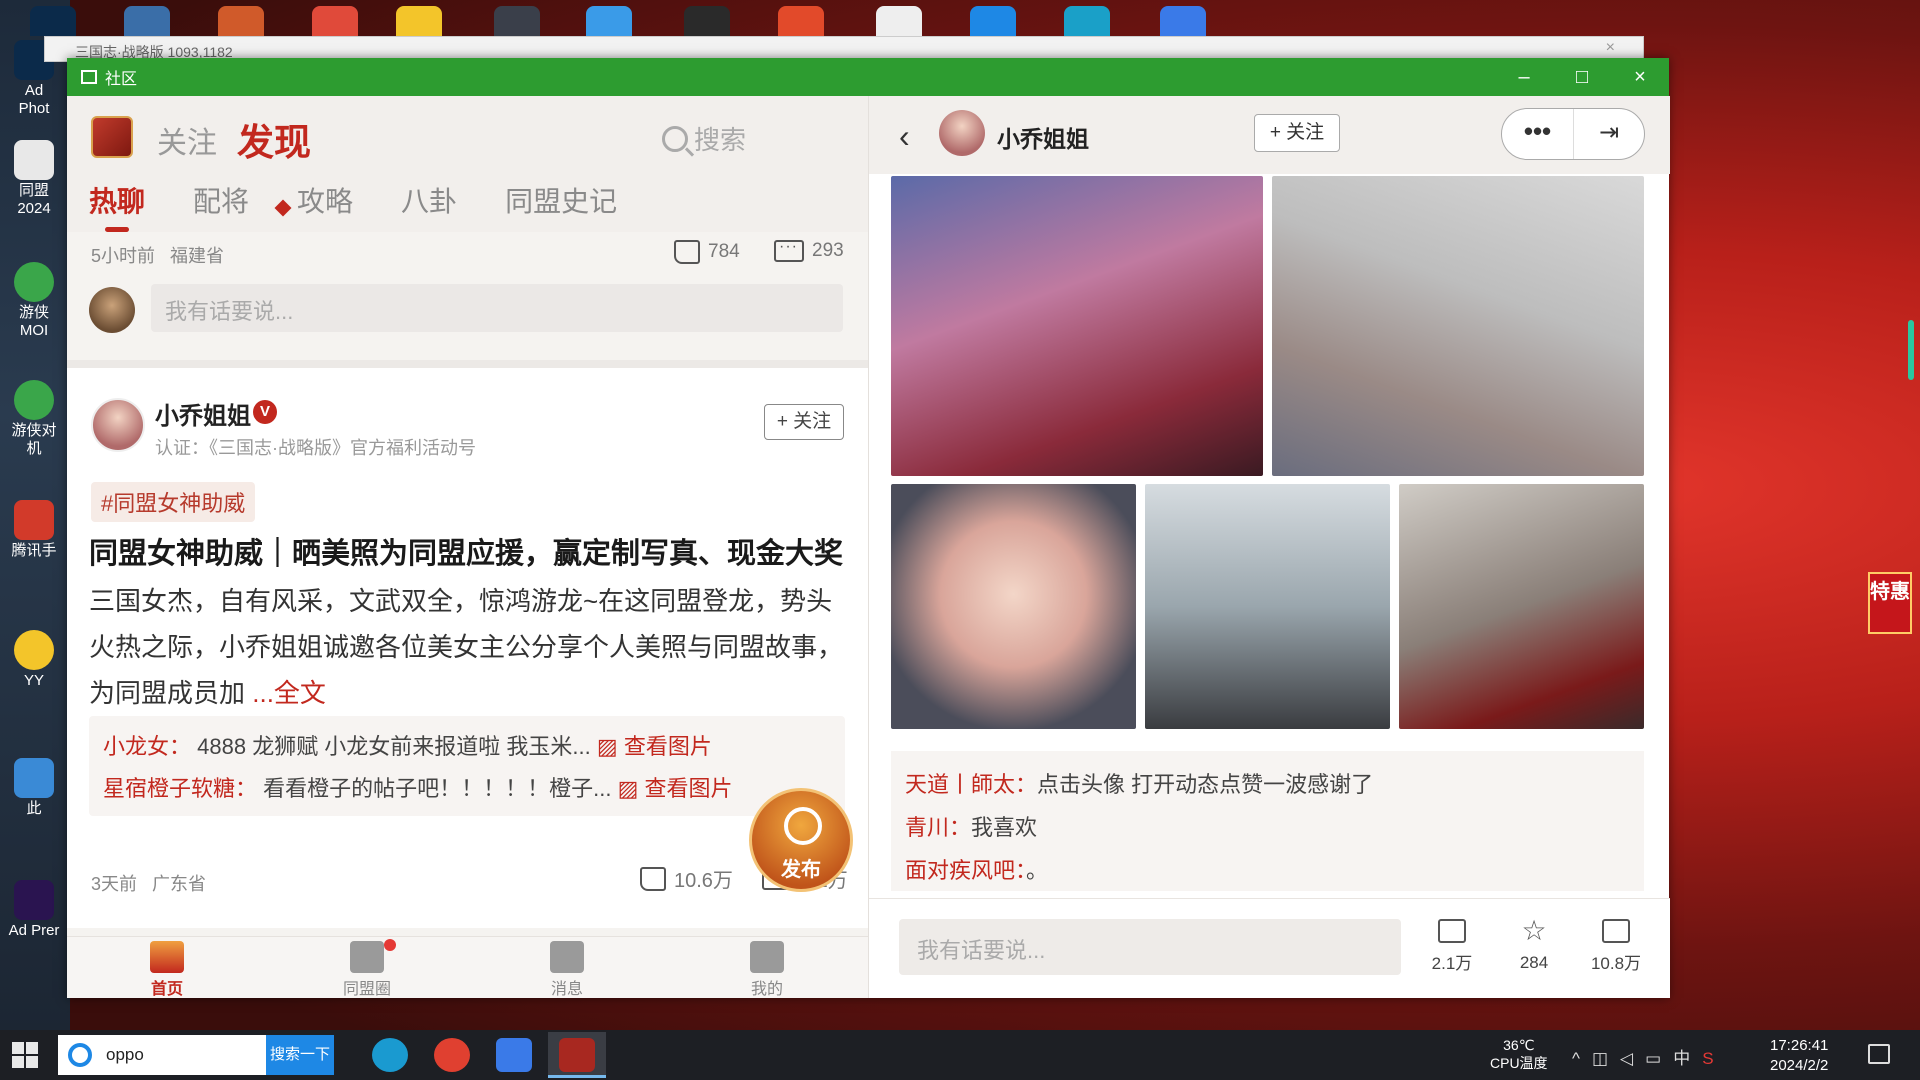 This screenshot has width=1920, height=1080. Describe the element at coordinates (1616, 946) in the screenshot. I see `like-button: 10.8万` at that location.